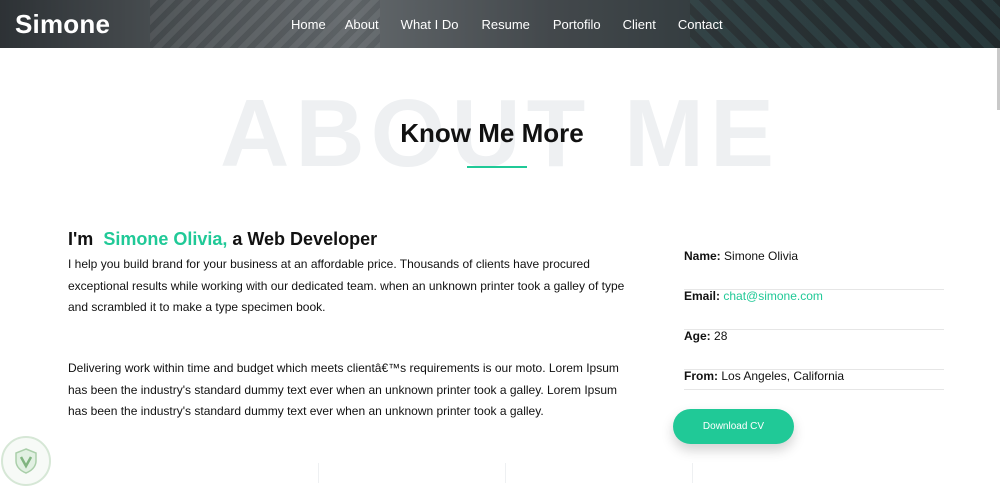 This screenshot has width=1000, height=486. I want to click on info-row-name: Name: Simone Olivia, so click(814, 269).